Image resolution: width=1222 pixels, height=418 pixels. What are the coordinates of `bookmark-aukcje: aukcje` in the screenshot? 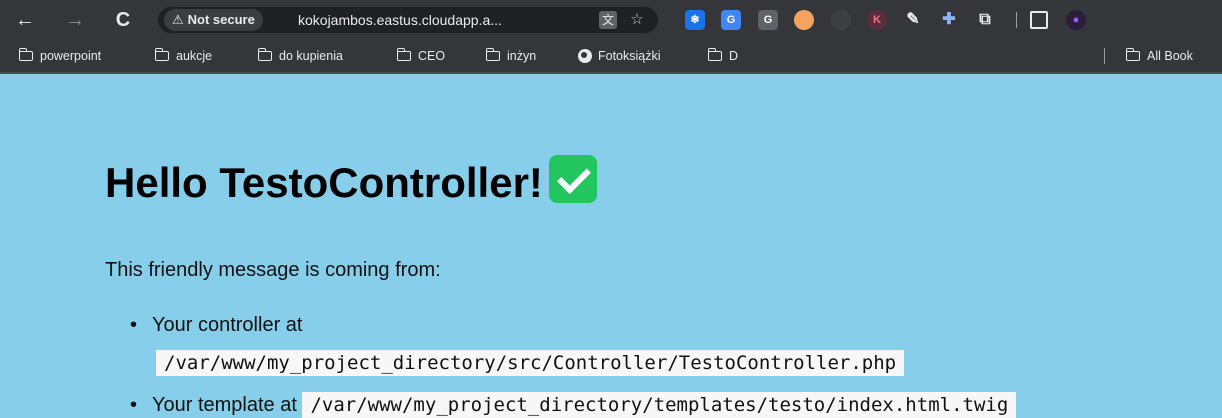 It's located at (183, 56).